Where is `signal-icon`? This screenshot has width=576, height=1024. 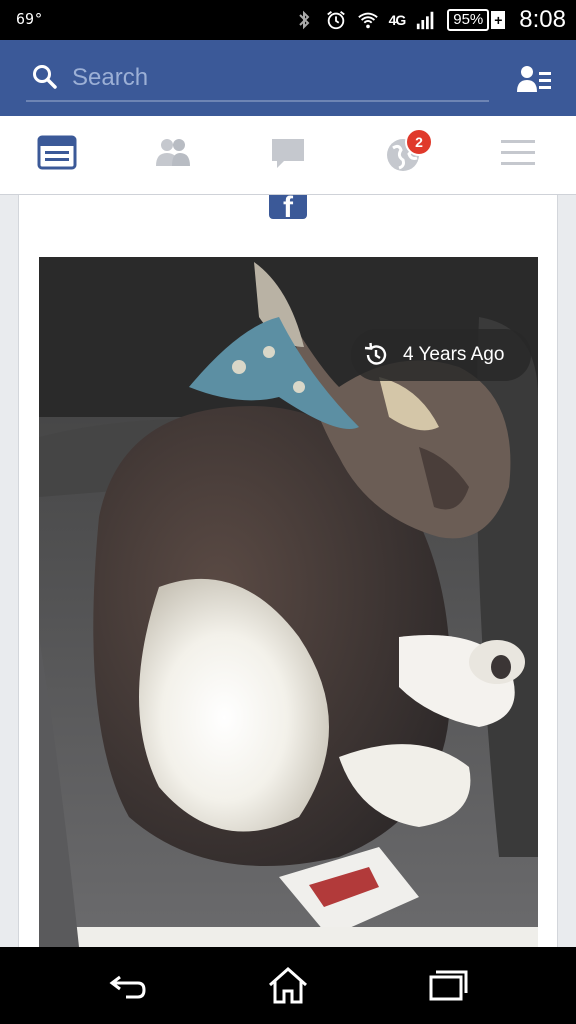
signal-icon is located at coordinates (425, 20).